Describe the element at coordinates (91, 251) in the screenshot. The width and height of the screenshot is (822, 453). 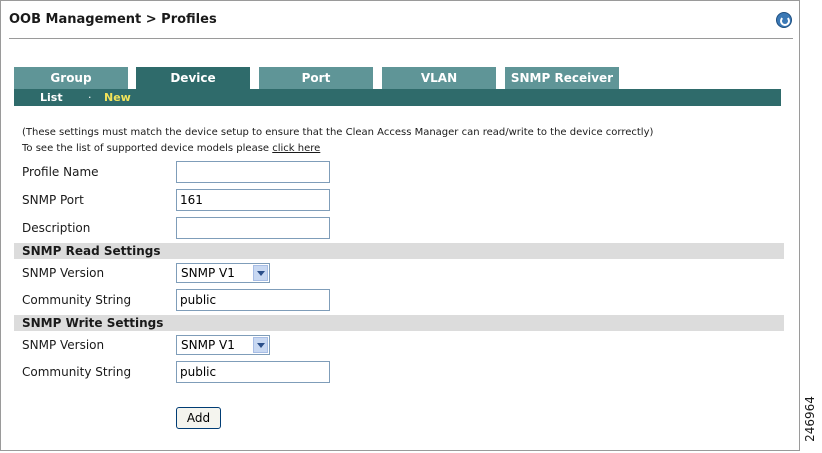
I see `snmp-read-settings-title: SNMP Read Settings` at that location.